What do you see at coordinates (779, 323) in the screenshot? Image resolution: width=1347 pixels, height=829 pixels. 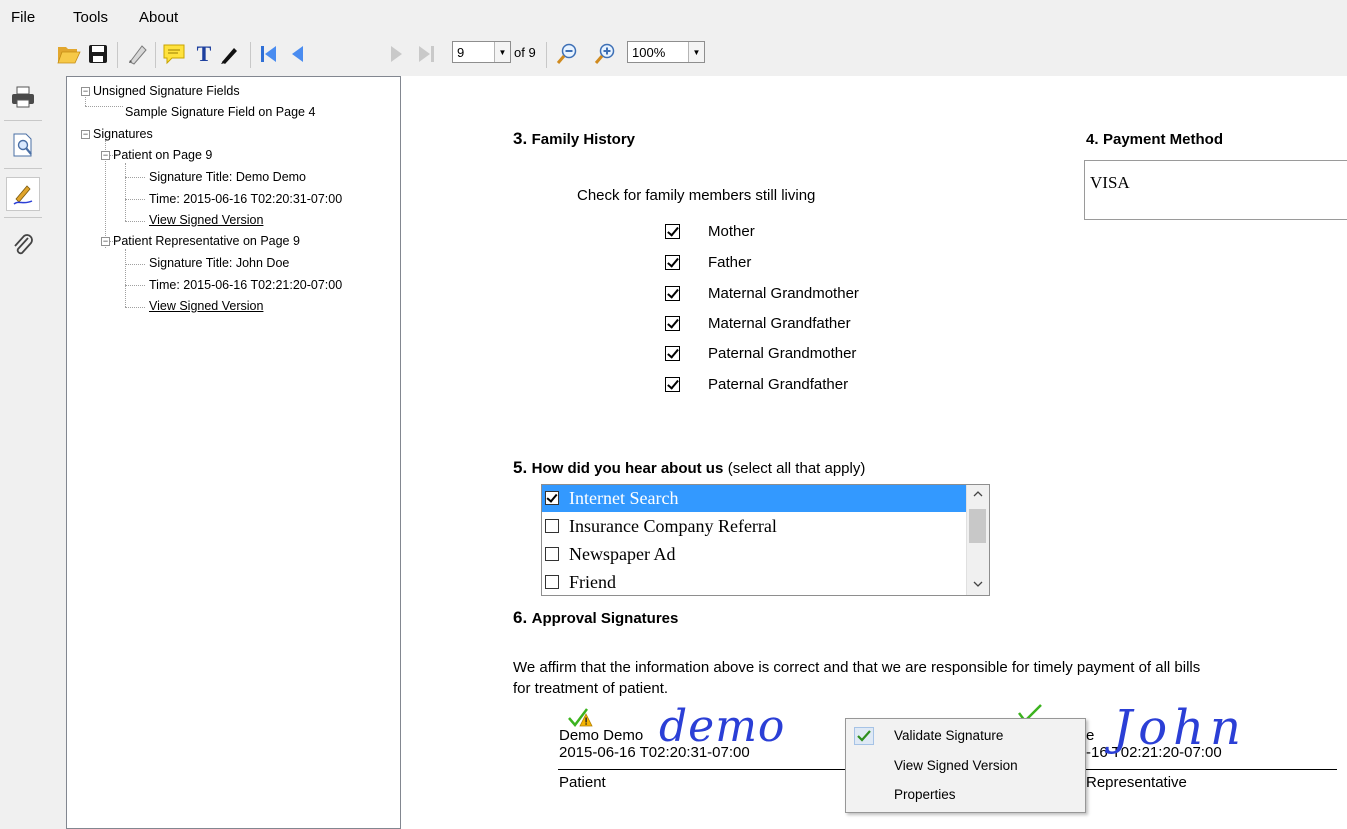 I see `label-maternal-grandfather: Maternal Grandfather` at bounding box center [779, 323].